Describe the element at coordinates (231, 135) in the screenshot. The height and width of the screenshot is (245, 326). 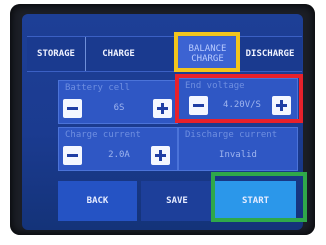
I see `discharge-current-title: Discharge current` at that location.